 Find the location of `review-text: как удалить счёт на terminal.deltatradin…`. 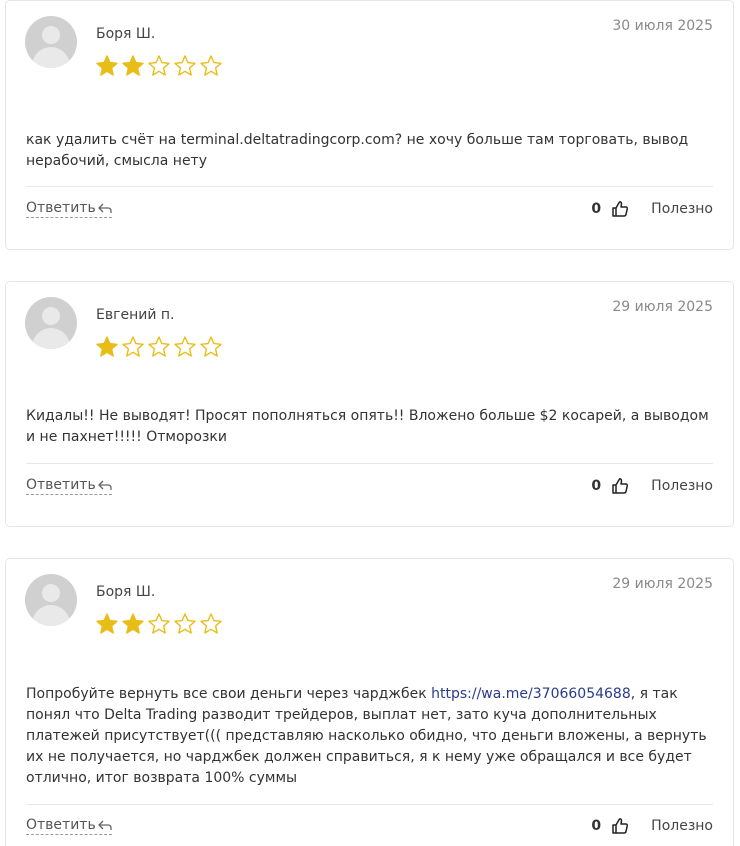

review-text: как удалить счёт на terminal.deltatradin… is located at coordinates (357, 150).